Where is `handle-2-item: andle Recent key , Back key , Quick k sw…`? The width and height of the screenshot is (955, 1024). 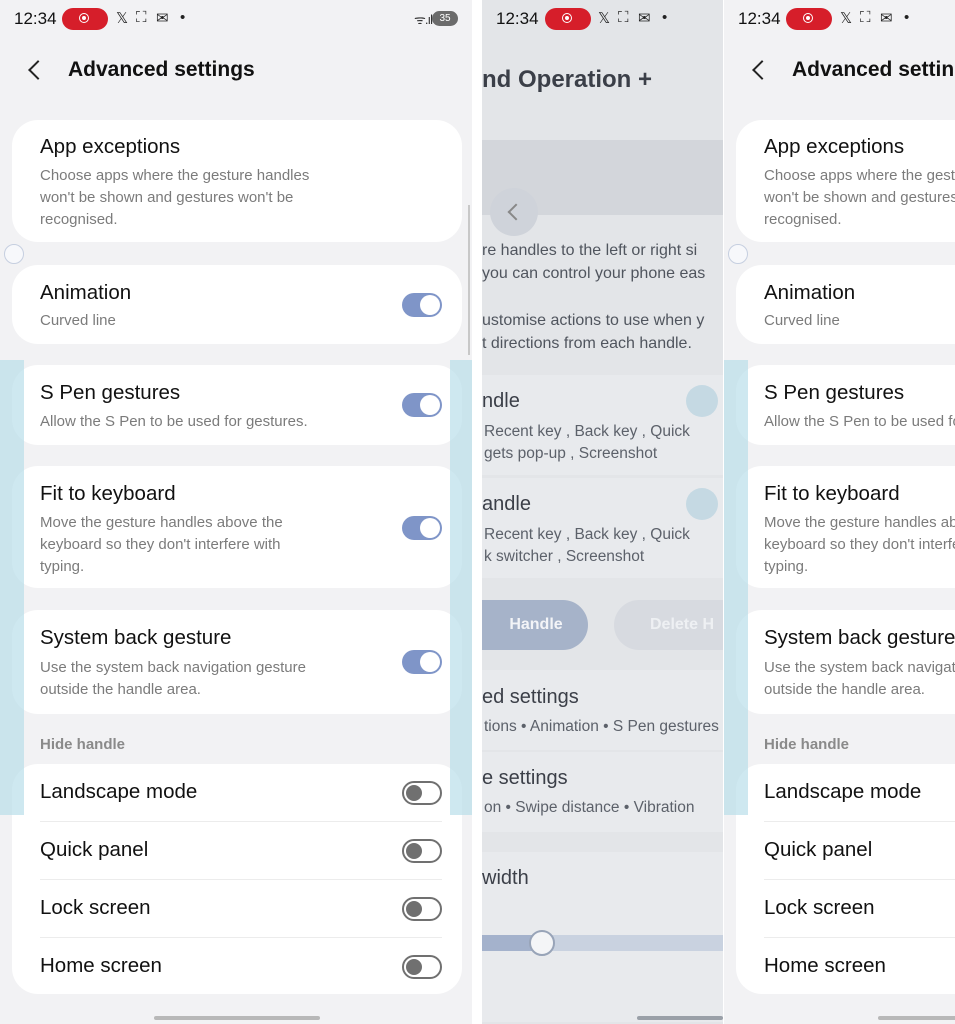
handle-2-item: andle Recent key , Back key , Quick k sw… is located at coordinates (602, 528).